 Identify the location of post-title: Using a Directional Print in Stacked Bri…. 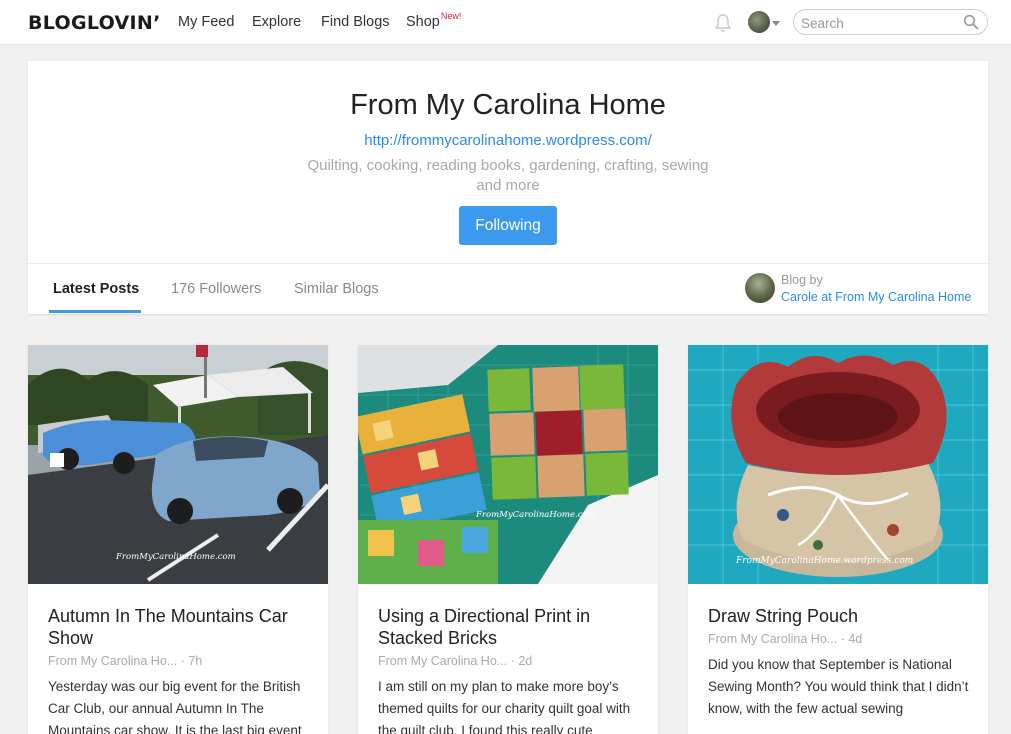
(508, 627).